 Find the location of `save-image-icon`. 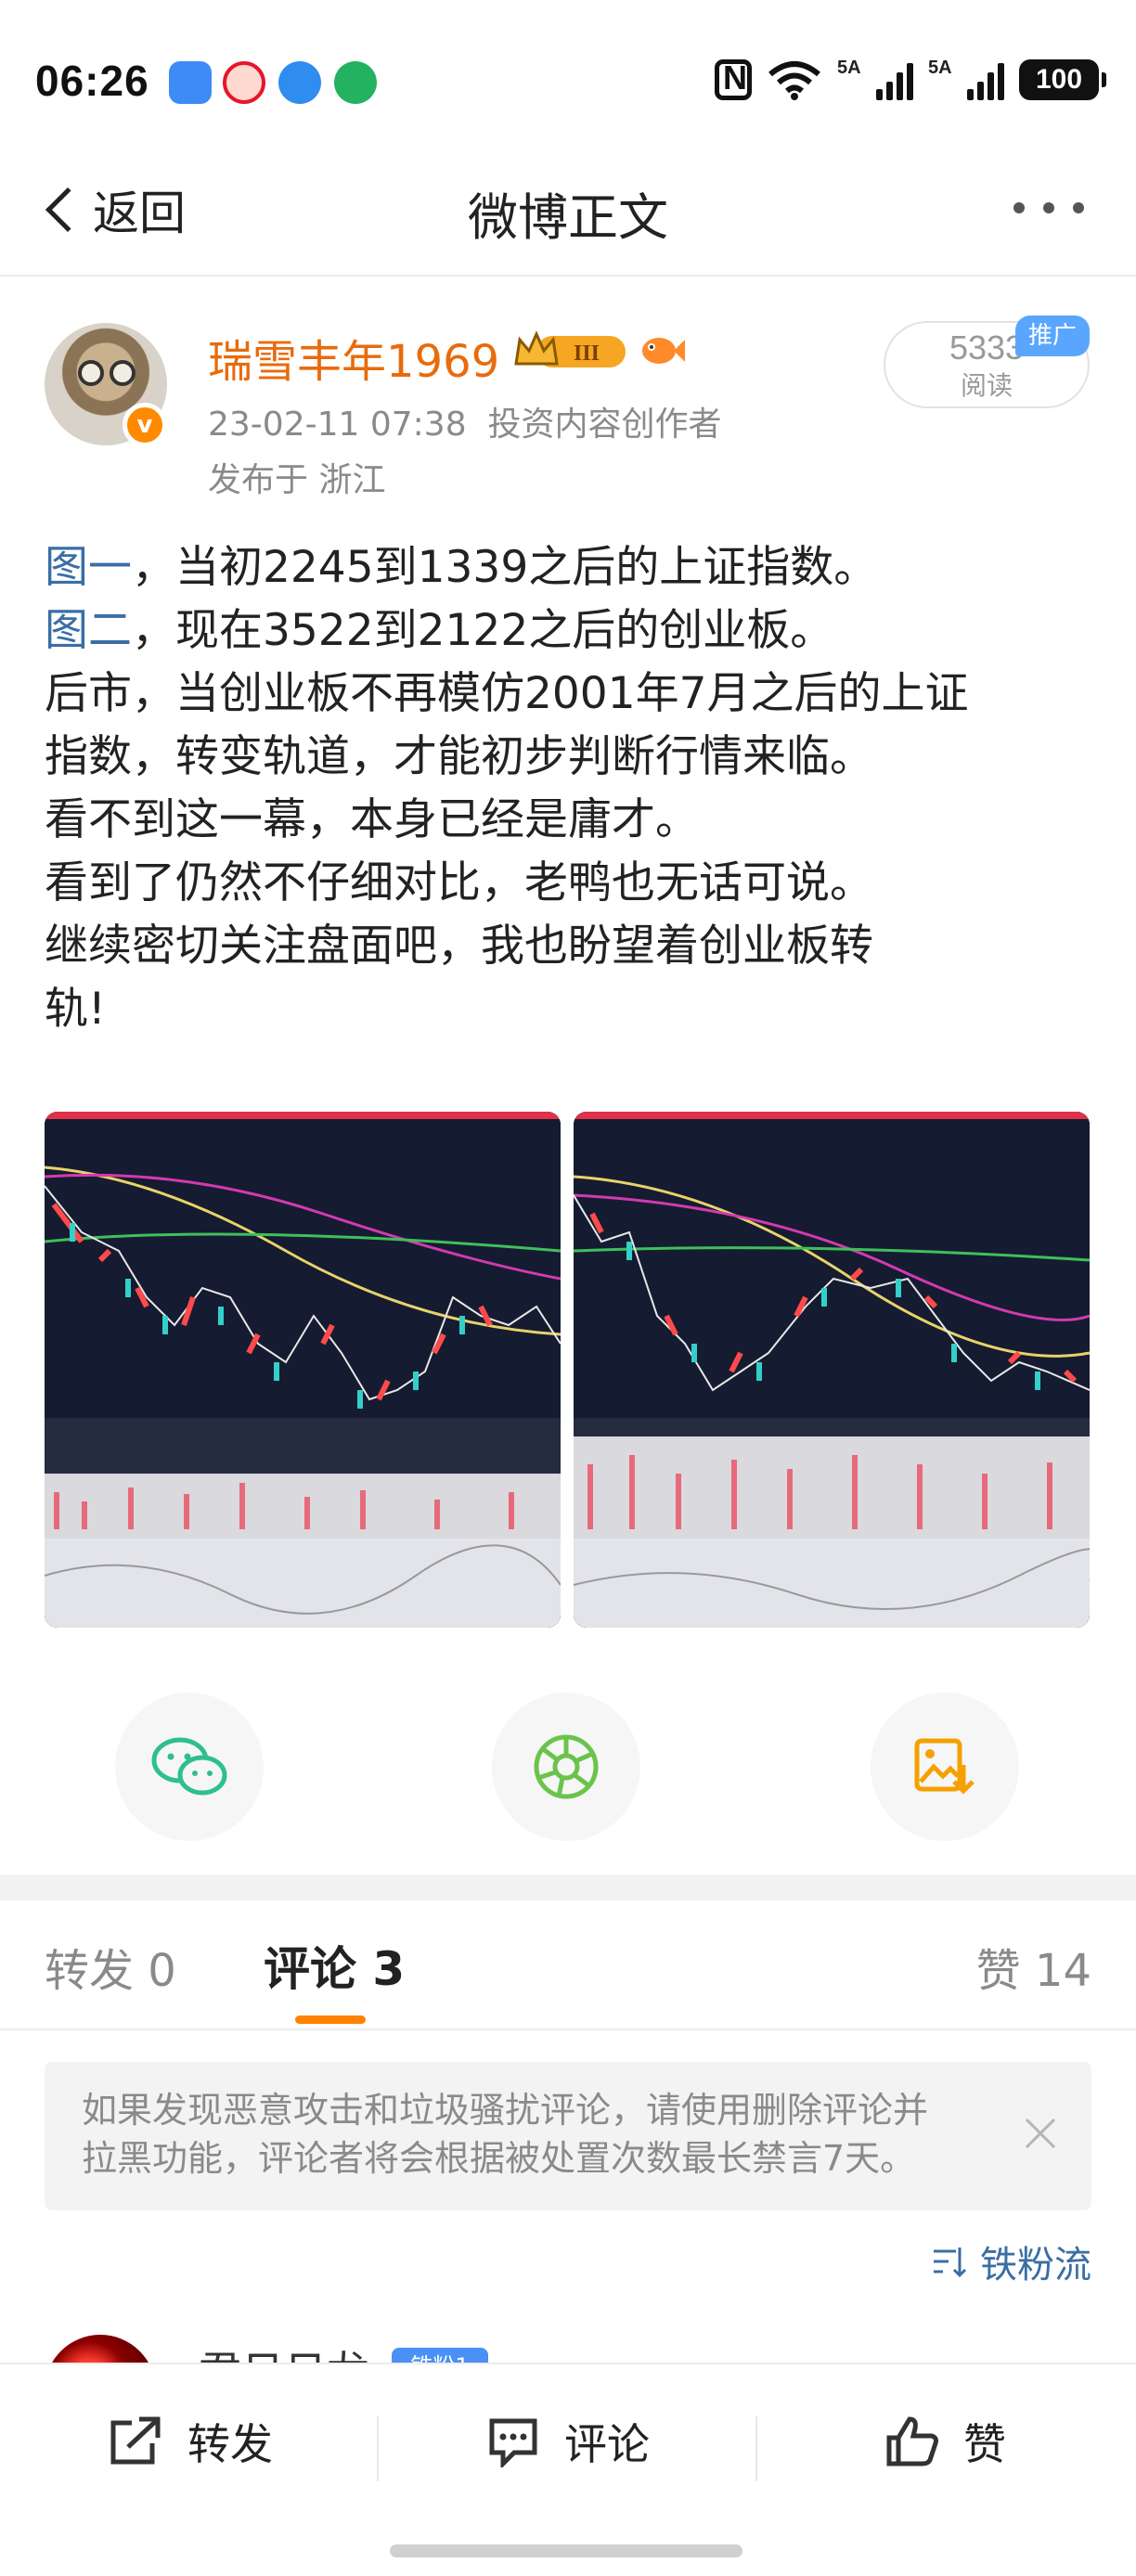

save-image-icon is located at coordinates (944, 1766).